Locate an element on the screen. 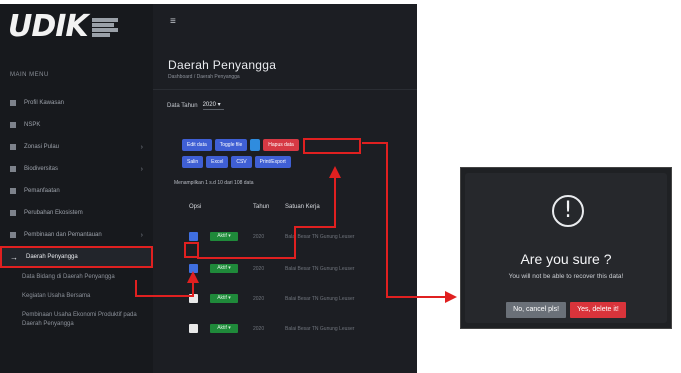 The image size is (681, 373). sidebar-item-label: Pemanfaatan is located at coordinates (42, 191).